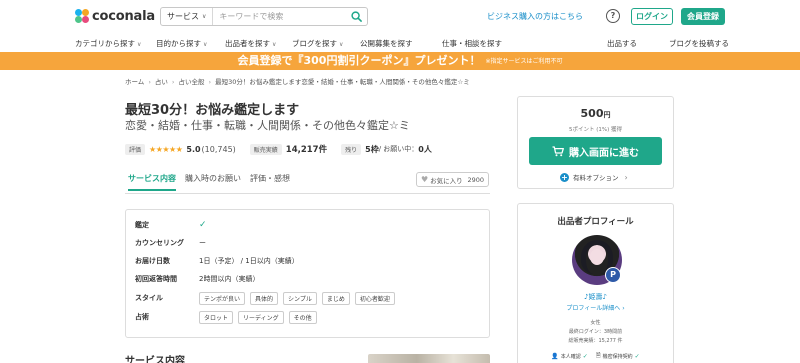 This screenshot has height=363, width=800. I want to click on seller-name: ♪姫壽♪, so click(595, 297).